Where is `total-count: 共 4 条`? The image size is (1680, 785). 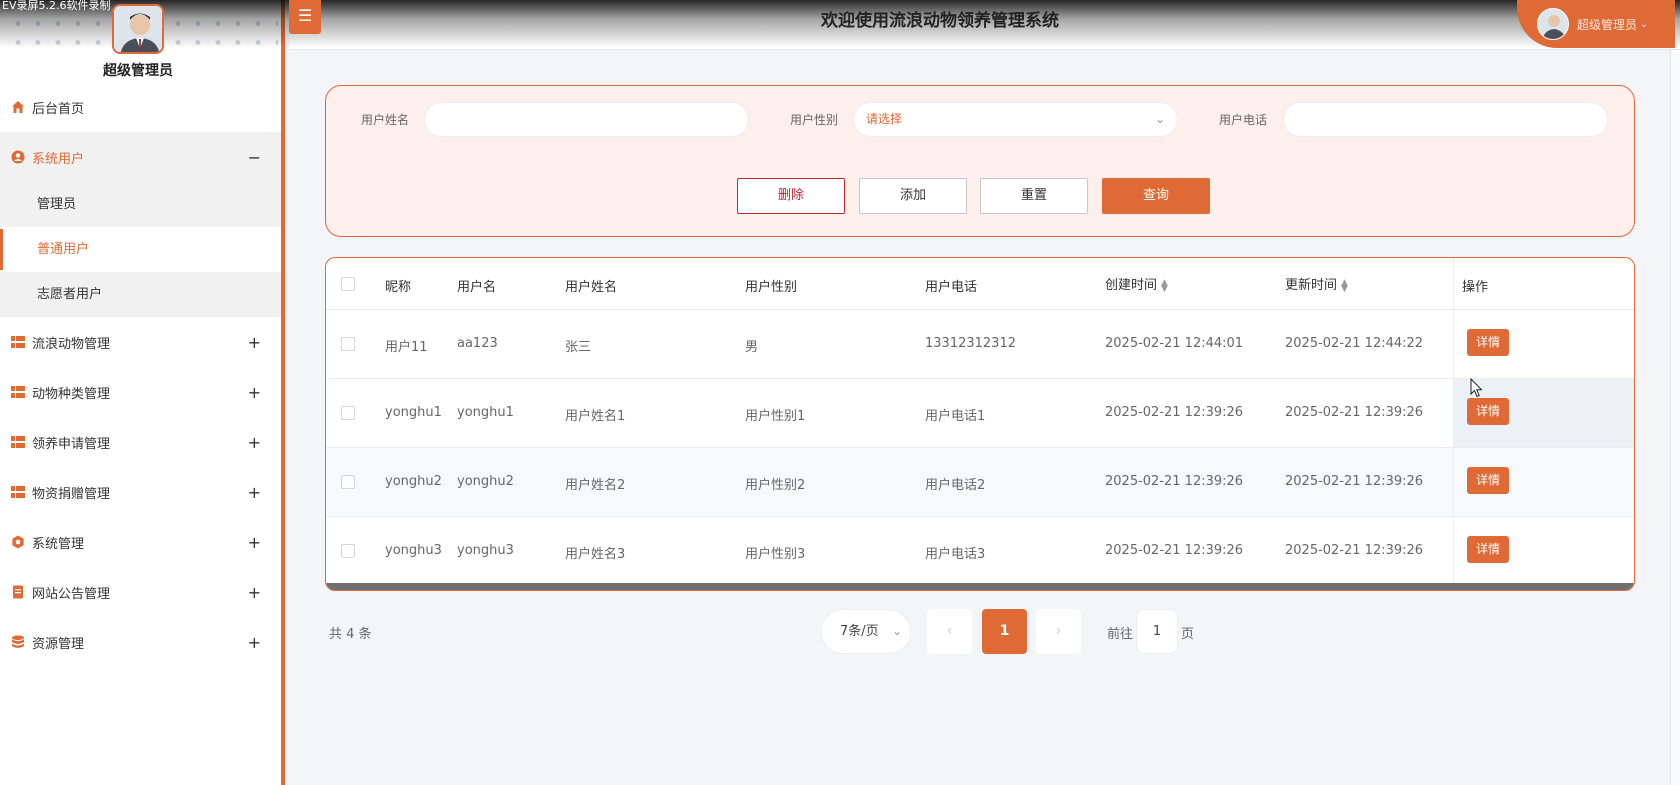
total-count: 共 4 条 is located at coordinates (350, 634).